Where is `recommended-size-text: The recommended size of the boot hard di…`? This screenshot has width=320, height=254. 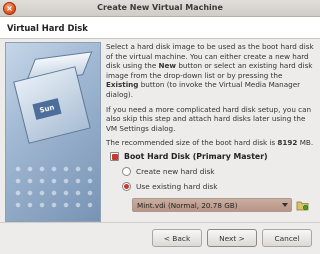 recommended-size-text: The recommended size of the boot hard di… is located at coordinates (210, 143).